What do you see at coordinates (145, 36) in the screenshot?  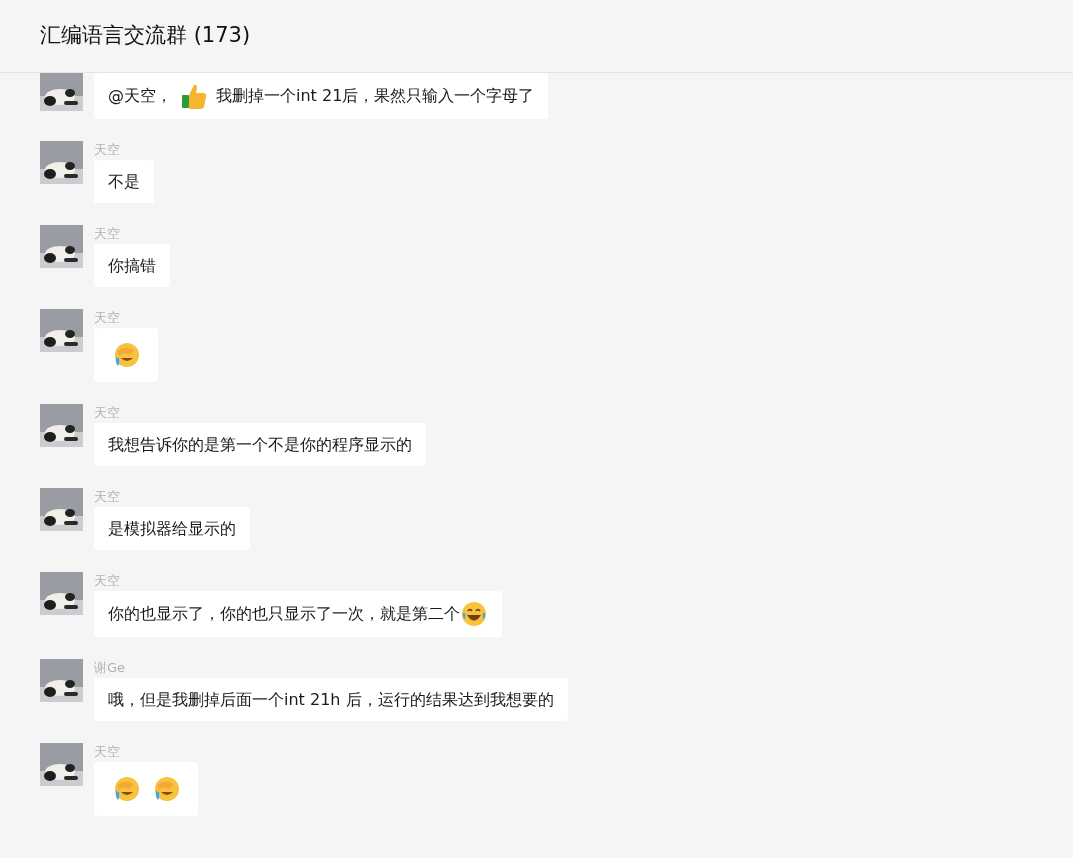 I see `chat-title: 汇编语言交流群 (173)` at bounding box center [145, 36].